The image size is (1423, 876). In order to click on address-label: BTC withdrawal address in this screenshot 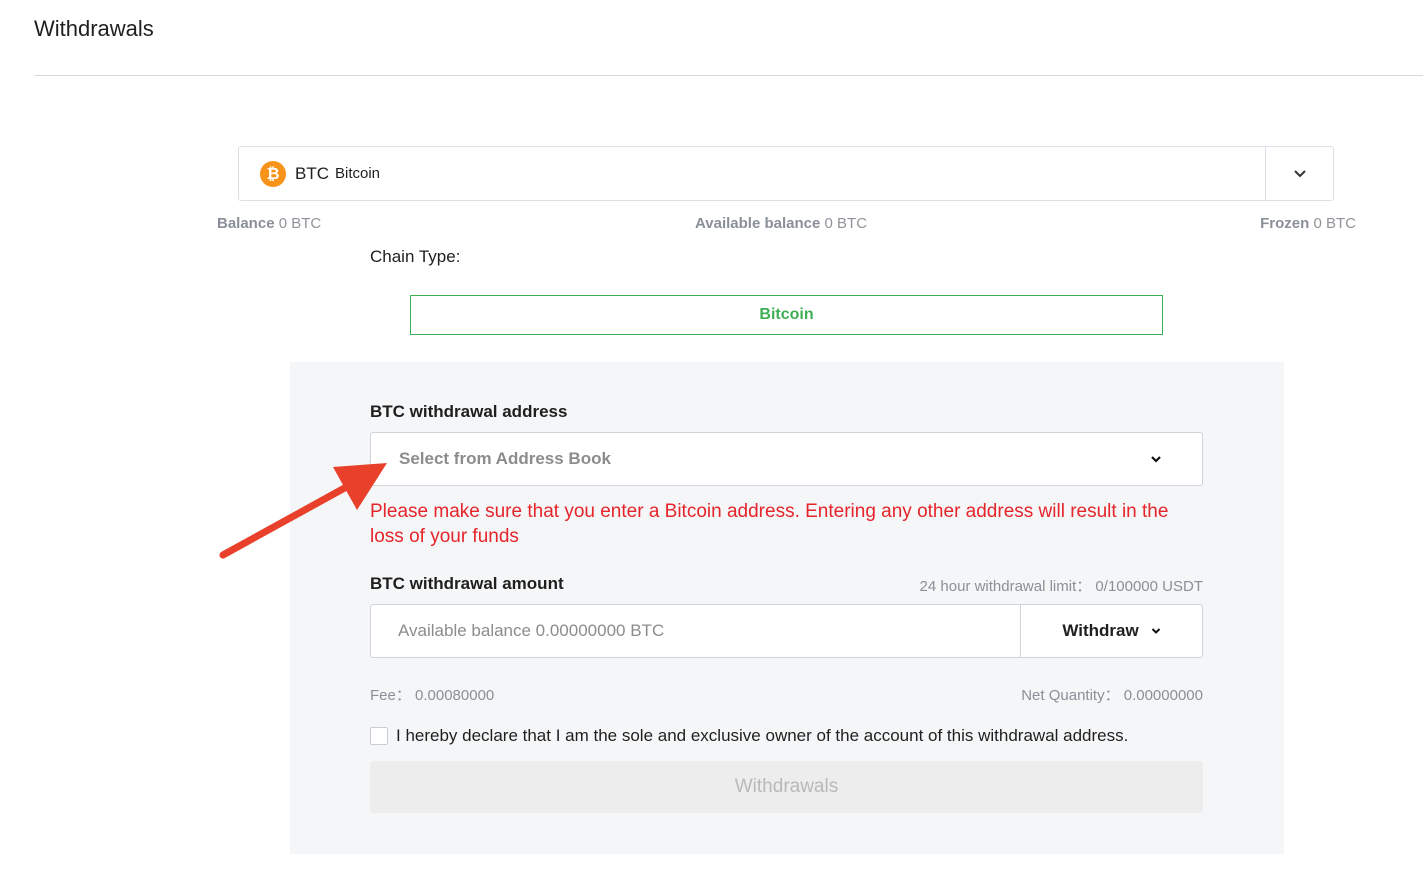, I will do `click(469, 411)`.